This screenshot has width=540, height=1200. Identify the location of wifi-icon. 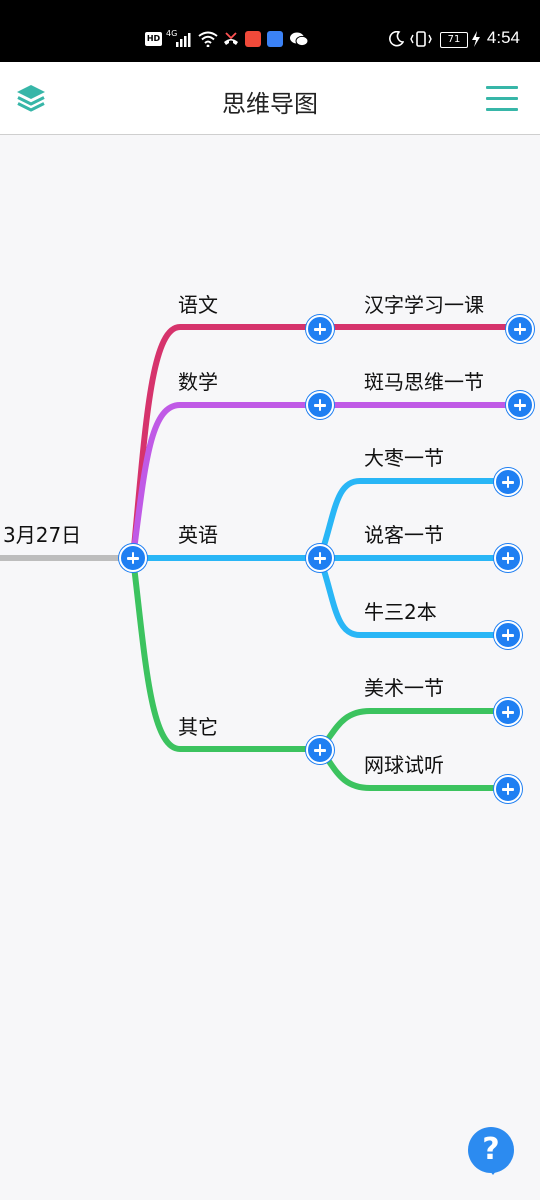
(208, 39).